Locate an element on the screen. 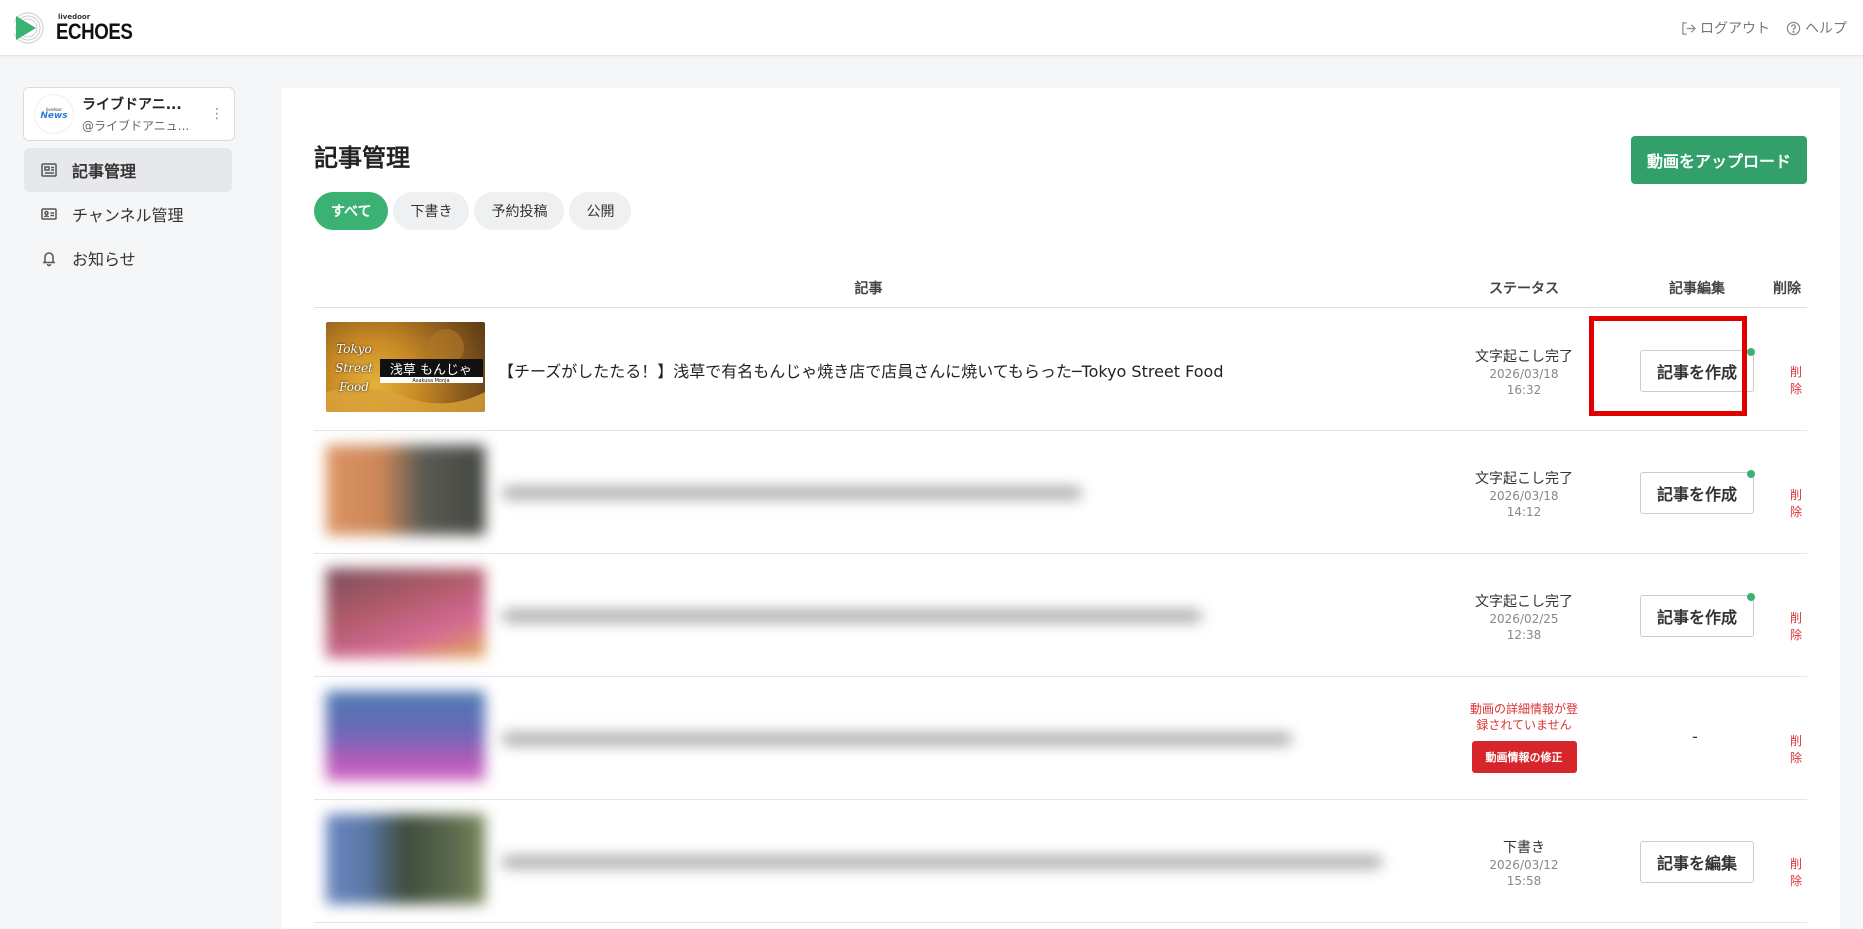  column-status: ステータス is located at coordinates (1524, 289).